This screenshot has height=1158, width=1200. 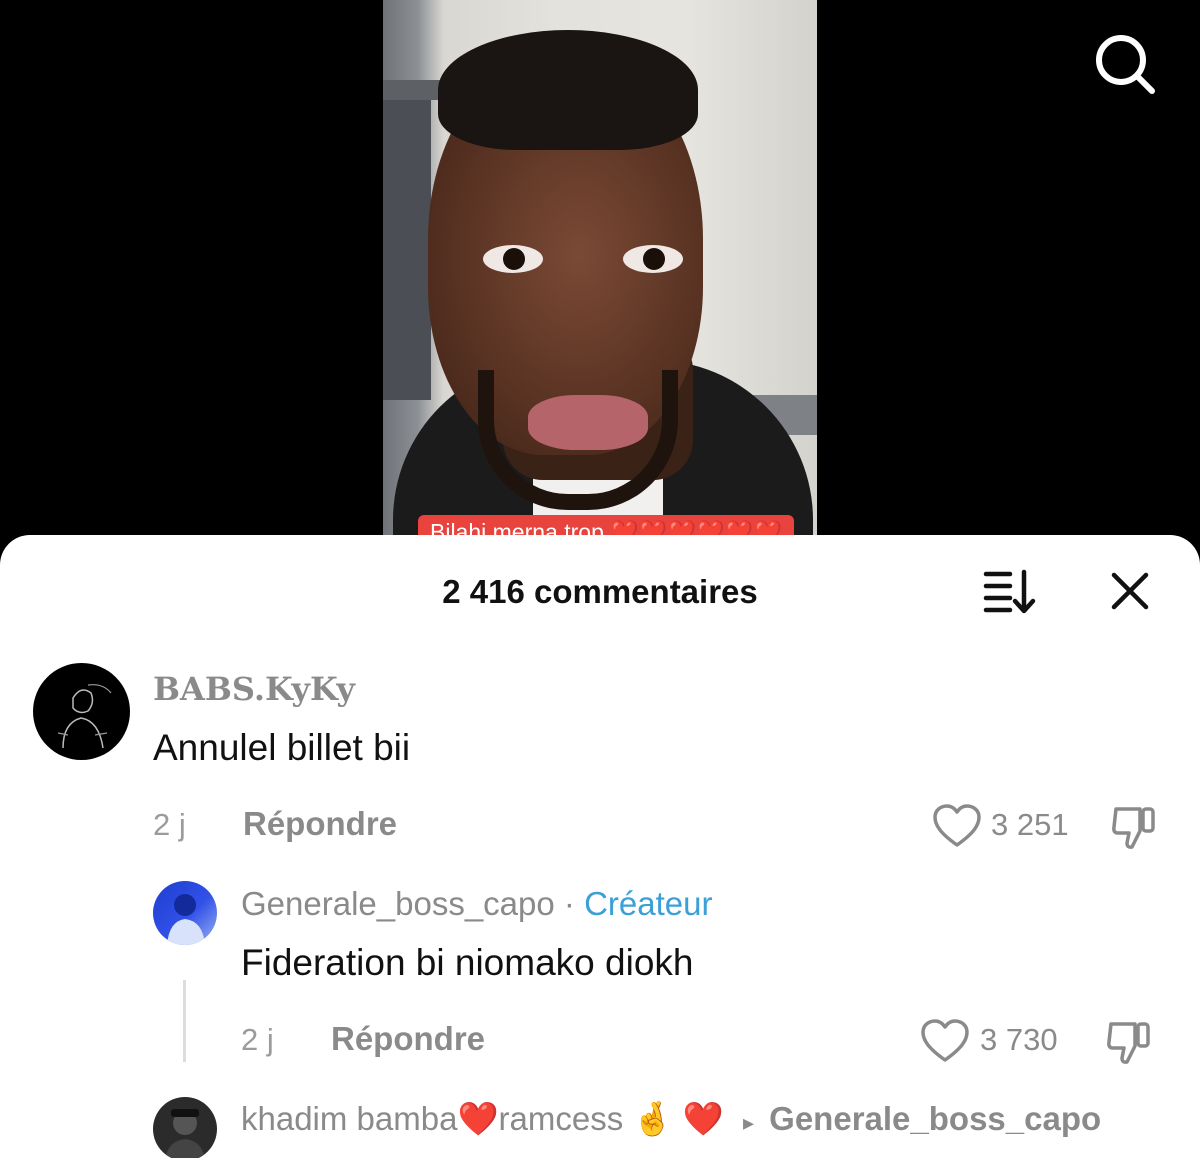 What do you see at coordinates (748, 1122) in the screenshot?
I see `reply-arrow-icon: ▸` at bounding box center [748, 1122].